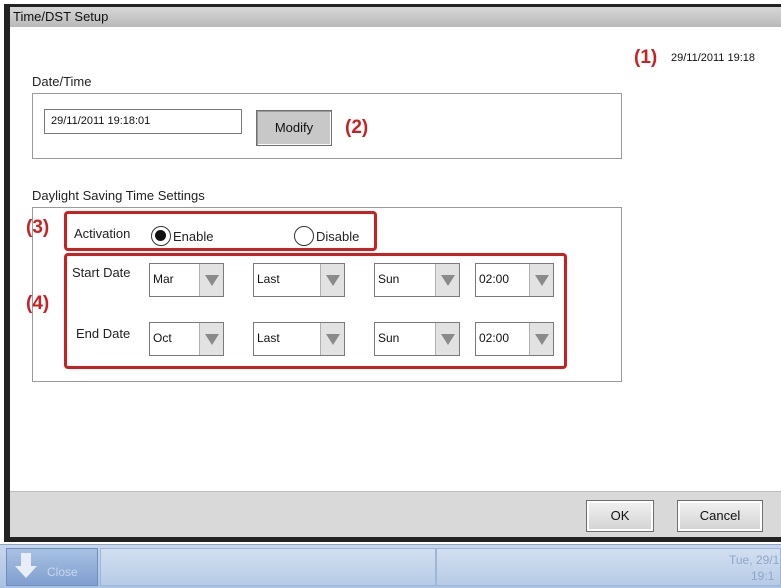 This screenshot has height=588, width=781. I want to click on ok-button: OK, so click(620, 516).